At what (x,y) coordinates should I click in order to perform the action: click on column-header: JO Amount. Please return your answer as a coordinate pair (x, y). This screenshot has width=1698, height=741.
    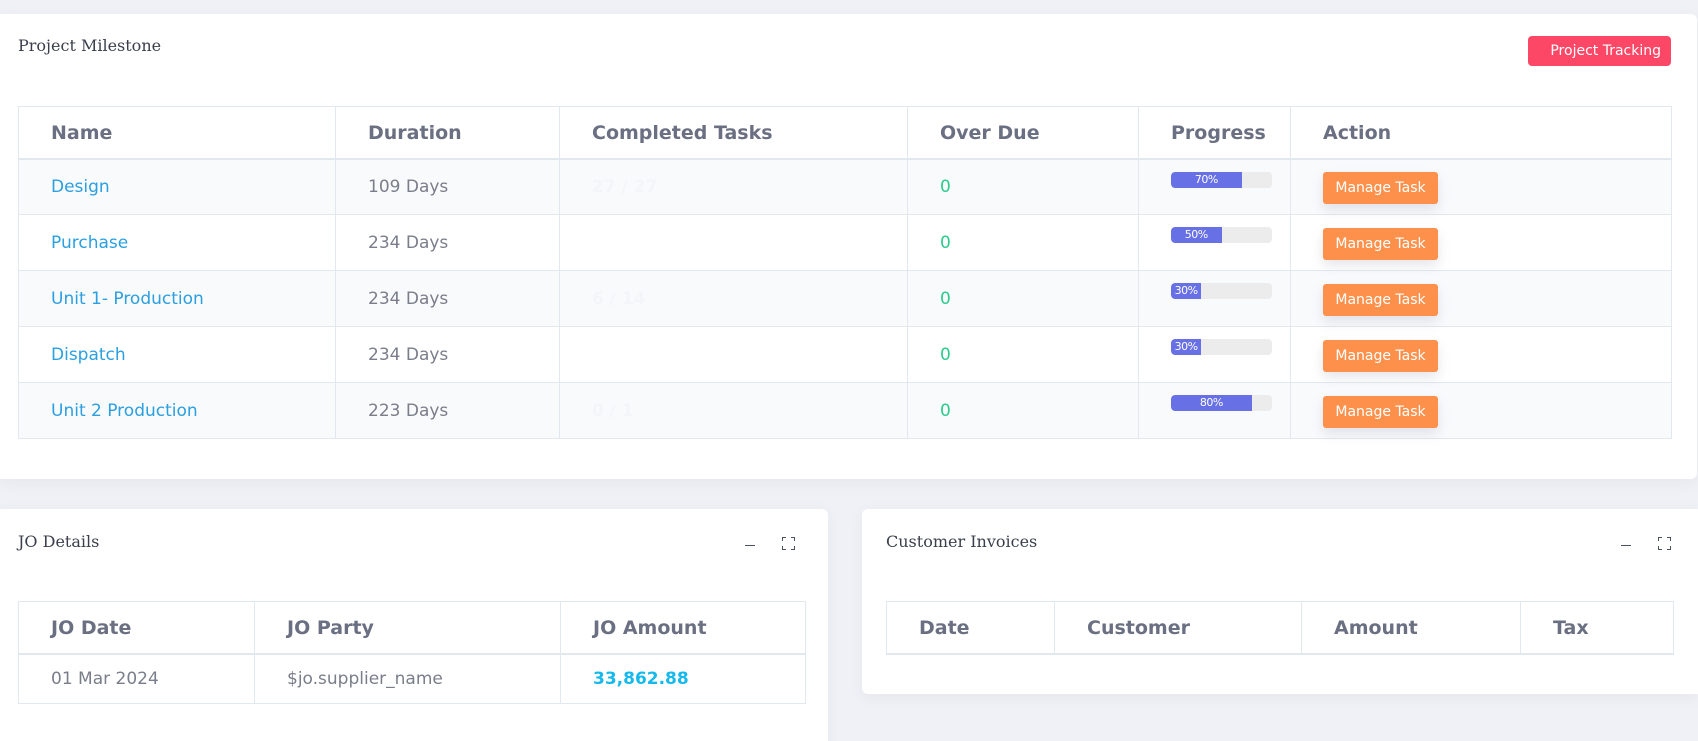
    Looking at the image, I should click on (683, 627).